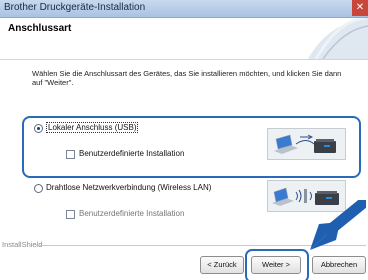 The height and width of the screenshot is (280, 368). I want to click on usb-connection-icon, so click(306, 144).